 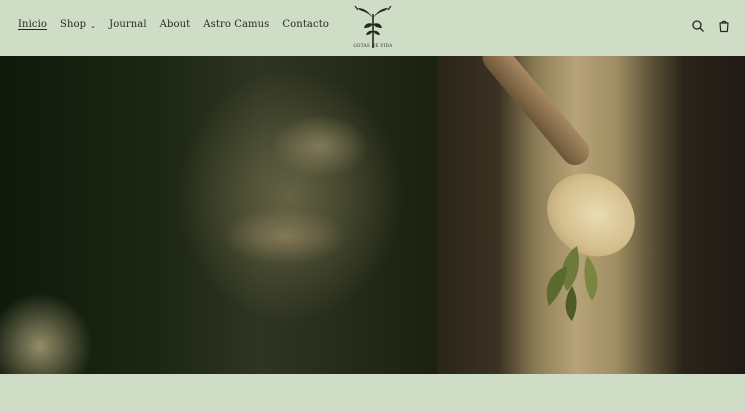 What do you see at coordinates (536, 113) in the screenshot?
I see `arm-shape` at bounding box center [536, 113].